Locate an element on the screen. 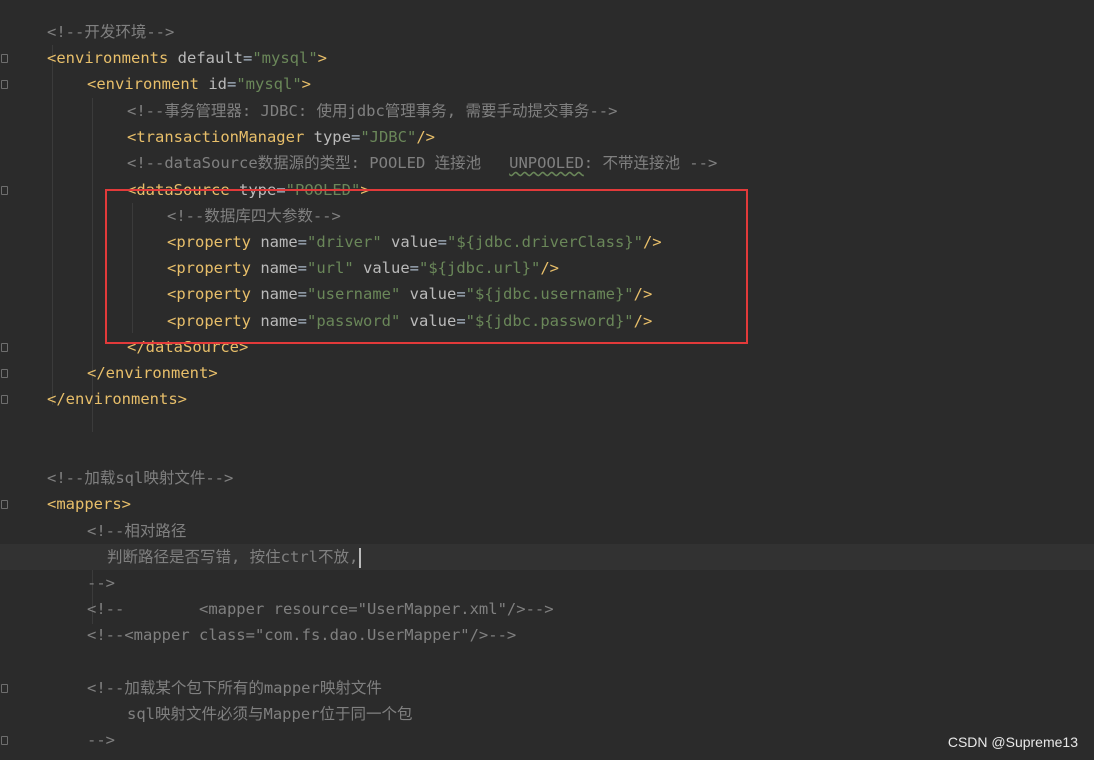  highlight-annotation-box is located at coordinates (426, 266).